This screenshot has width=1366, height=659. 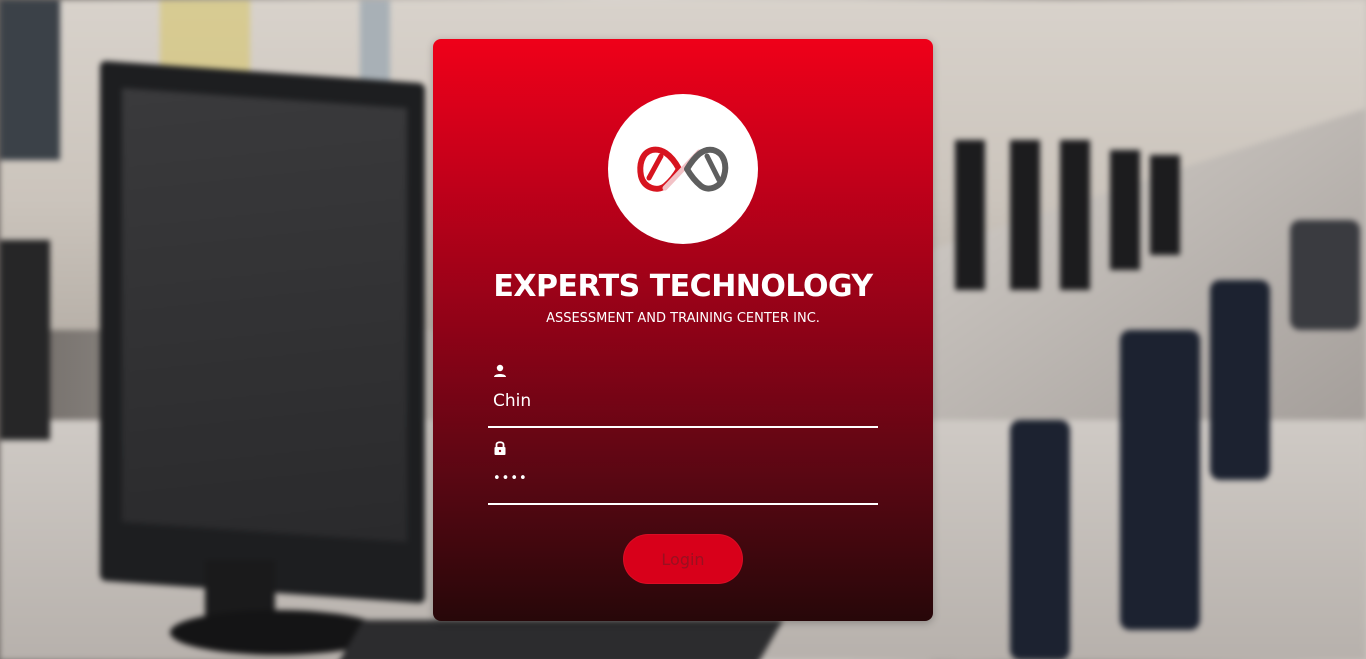 What do you see at coordinates (500, 448) in the screenshot?
I see `lock-icon` at bounding box center [500, 448].